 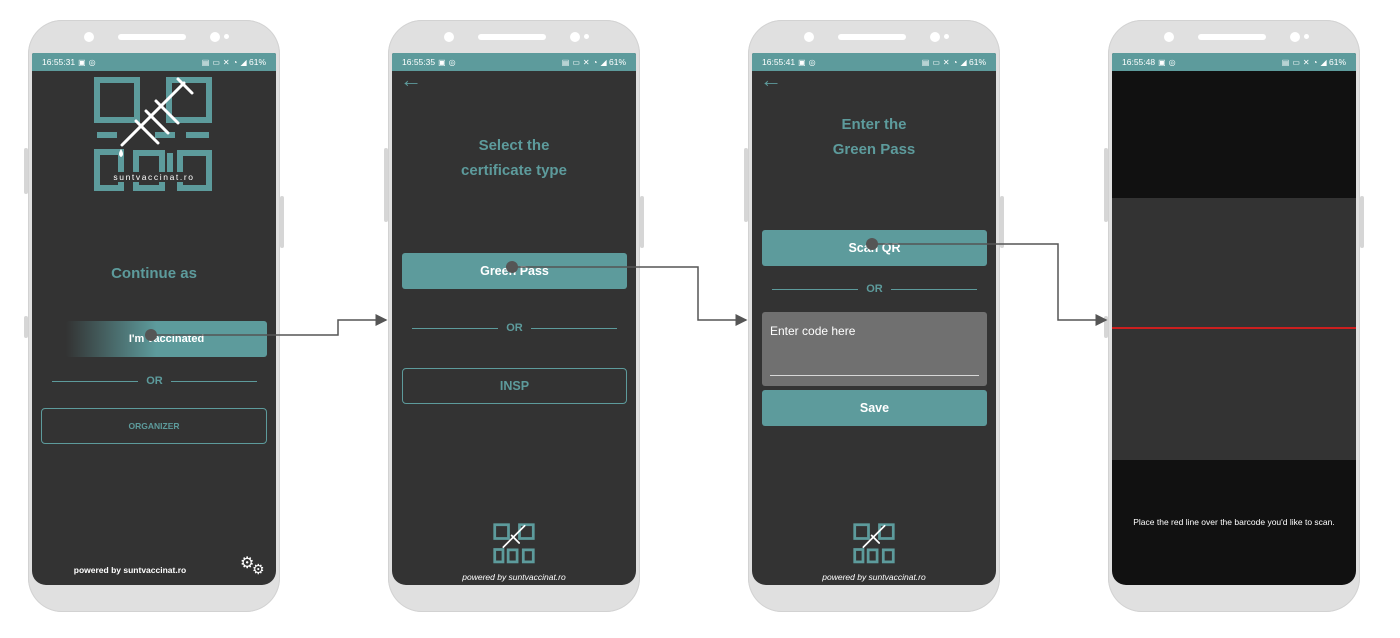 What do you see at coordinates (1139, 62) in the screenshot?
I see `status-time: 16:55:48` at bounding box center [1139, 62].